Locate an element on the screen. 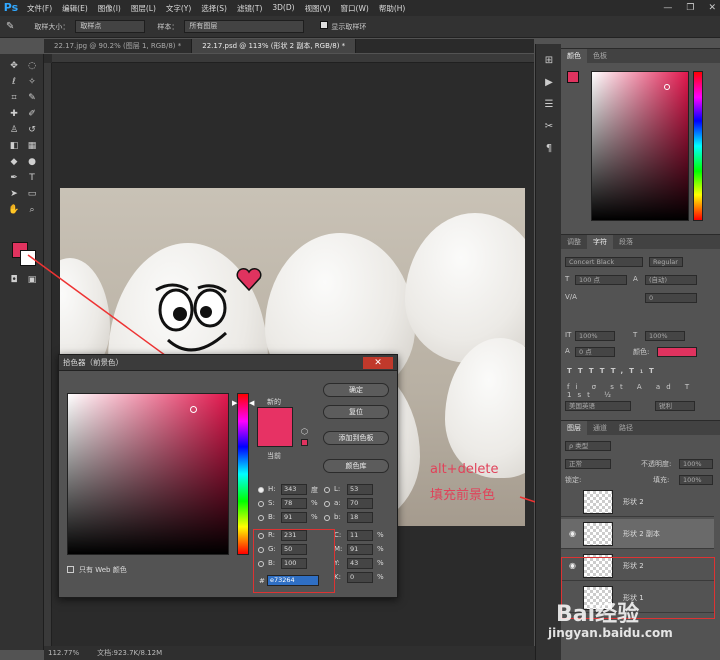 The height and width of the screenshot is (660, 720). black-field: 0 is located at coordinates (360, 577).